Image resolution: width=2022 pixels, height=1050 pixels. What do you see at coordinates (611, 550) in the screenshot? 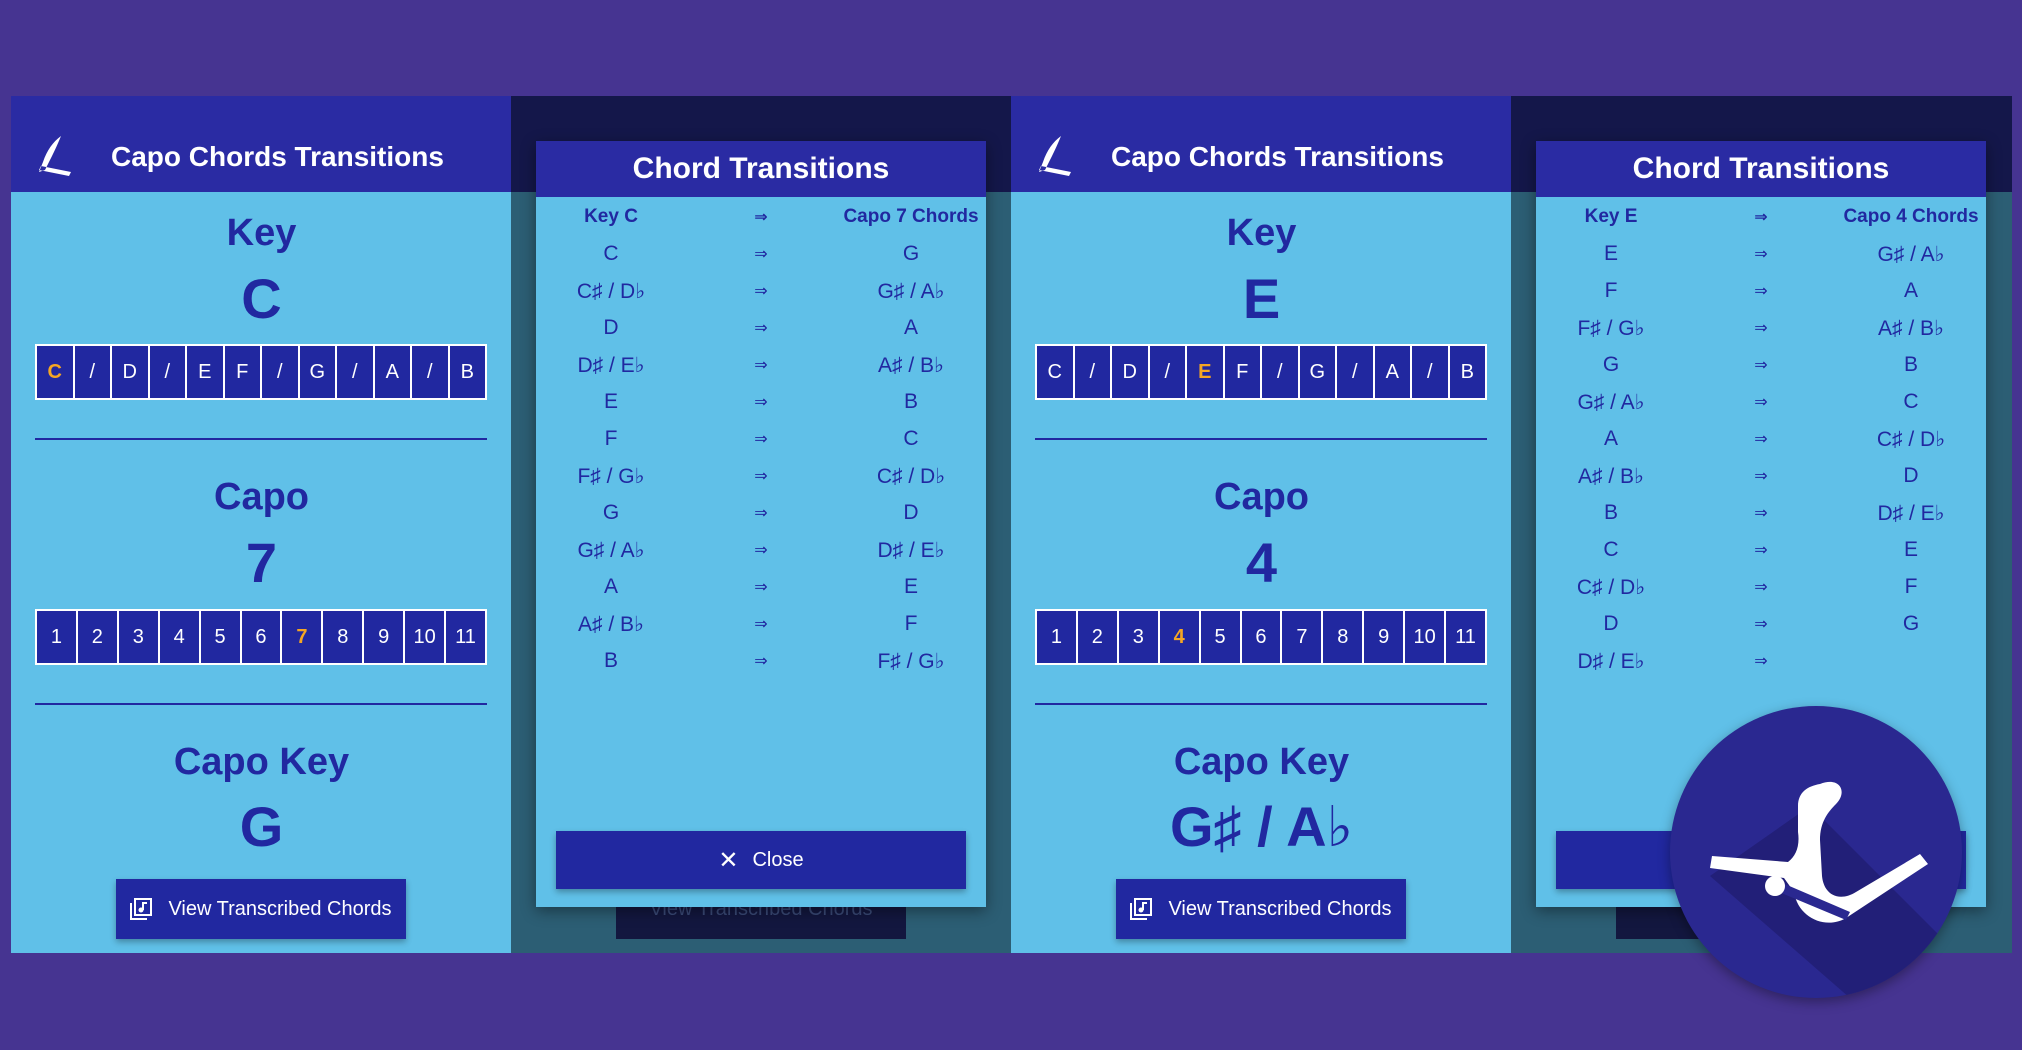
I see `original-chord: G♯ / A♭` at bounding box center [611, 550].